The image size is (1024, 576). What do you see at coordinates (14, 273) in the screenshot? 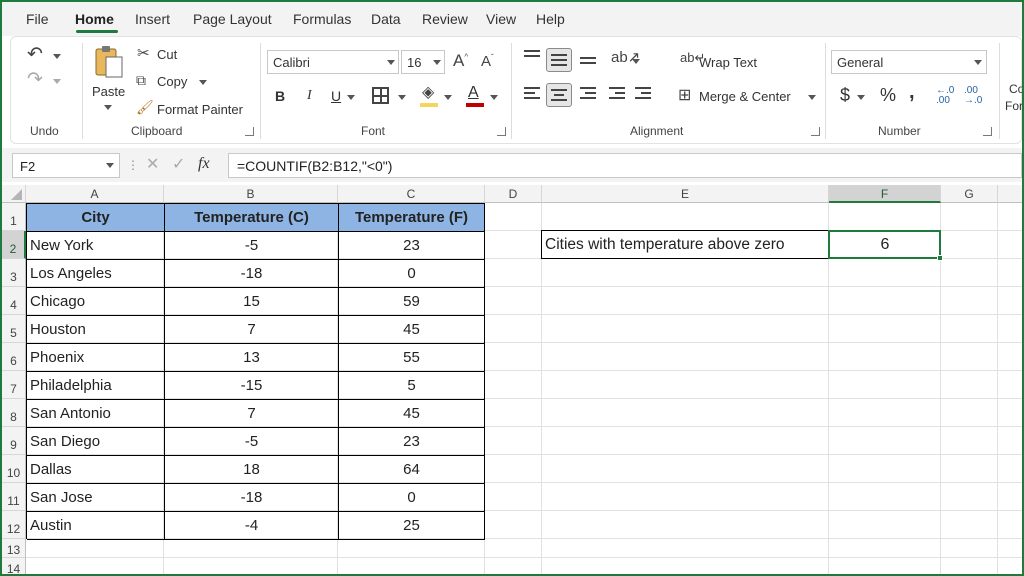
I see `row-header: 3` at bounding box center [14, 273].